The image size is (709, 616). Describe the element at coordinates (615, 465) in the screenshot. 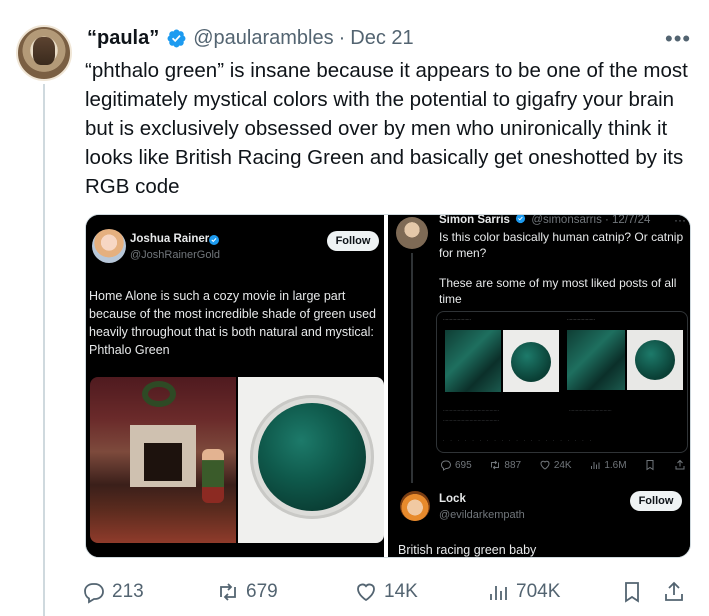

I see `view-count-value: 1.6M` at that location.